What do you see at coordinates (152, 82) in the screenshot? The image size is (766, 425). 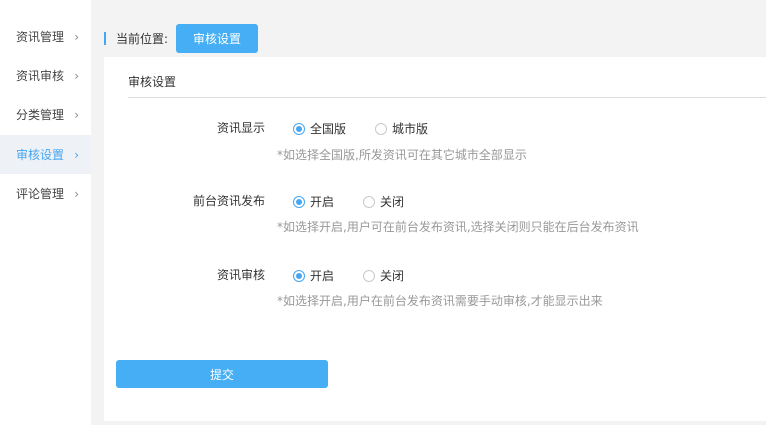 I see `panel-title: 审核设置` at bounding box center [152, 82].